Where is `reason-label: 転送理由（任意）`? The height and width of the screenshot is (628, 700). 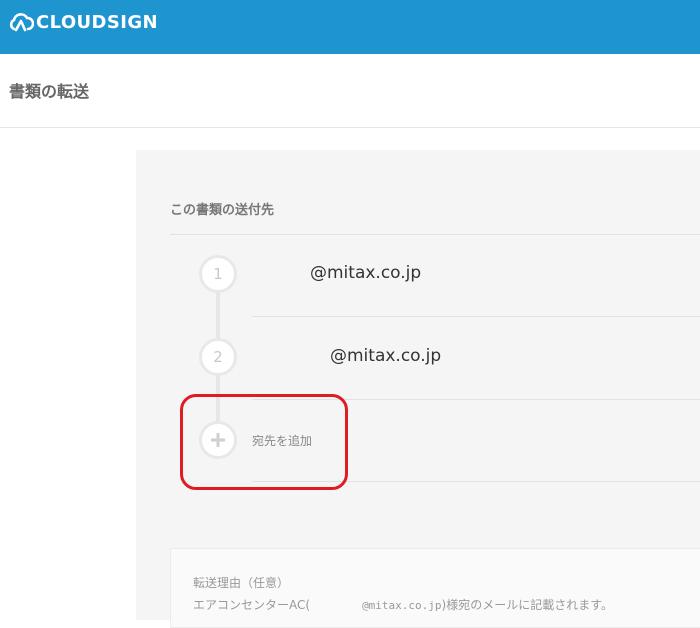 reason-label: 転送理由（任意） is located at coordinates (241, 583).